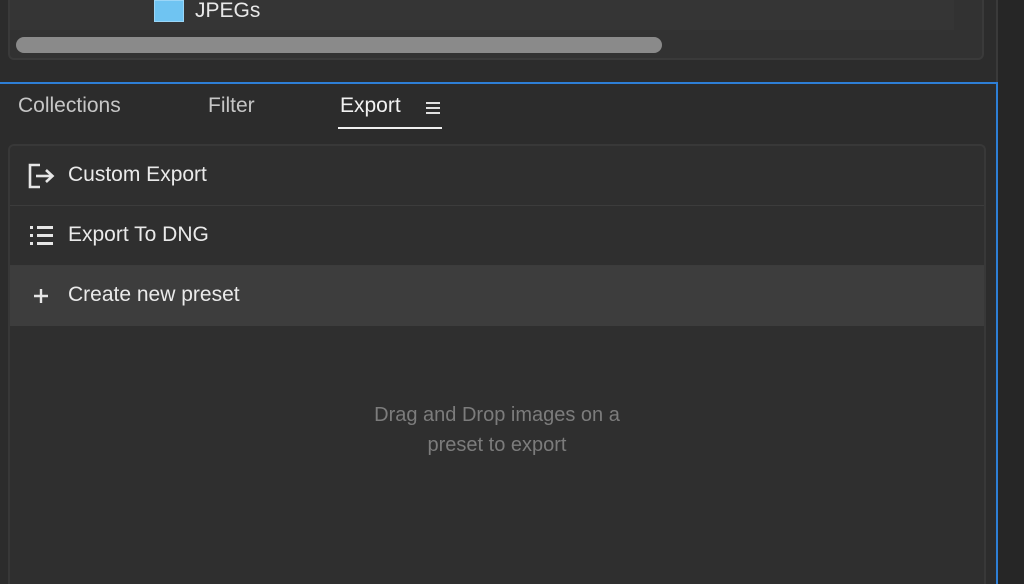 This screenshot has width=1024, height=584. What do you see at coordinates (154, 294) in the screenshot?
I see `preset-label: Create new preset` at bounding box center [154, 294].